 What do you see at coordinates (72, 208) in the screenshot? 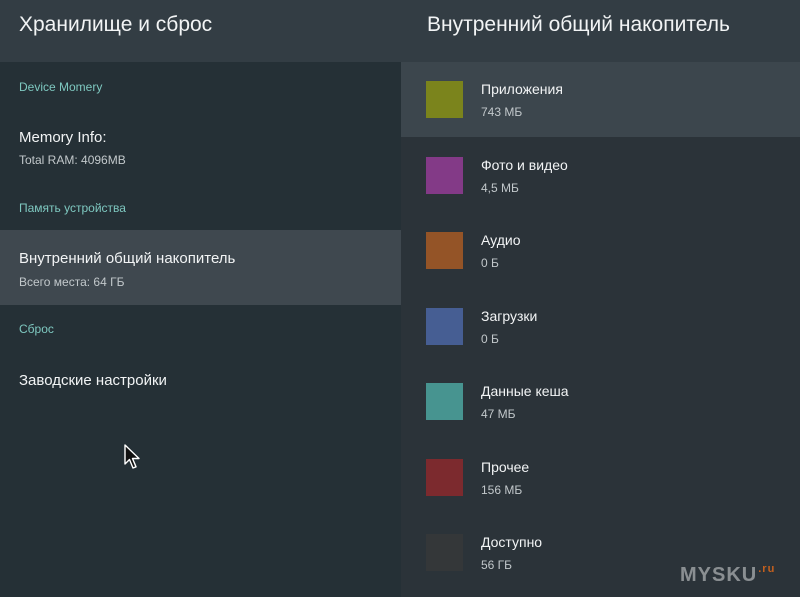
I see `section-header-device-storage: Память устройства` at bounding box center [72, 208].